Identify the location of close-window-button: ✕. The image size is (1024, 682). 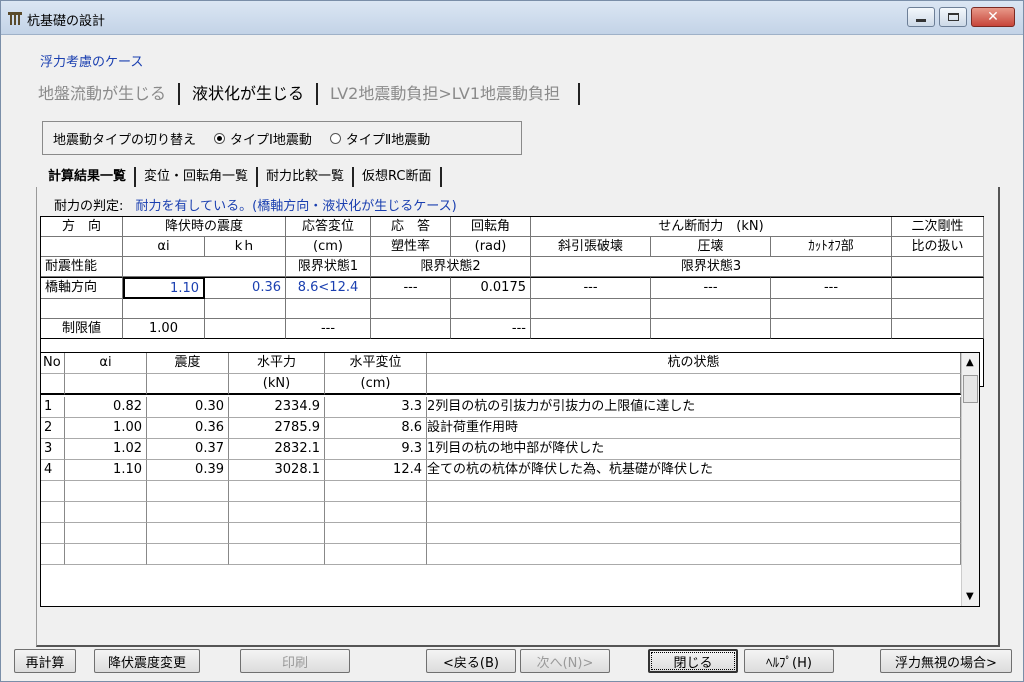
(993, 17).